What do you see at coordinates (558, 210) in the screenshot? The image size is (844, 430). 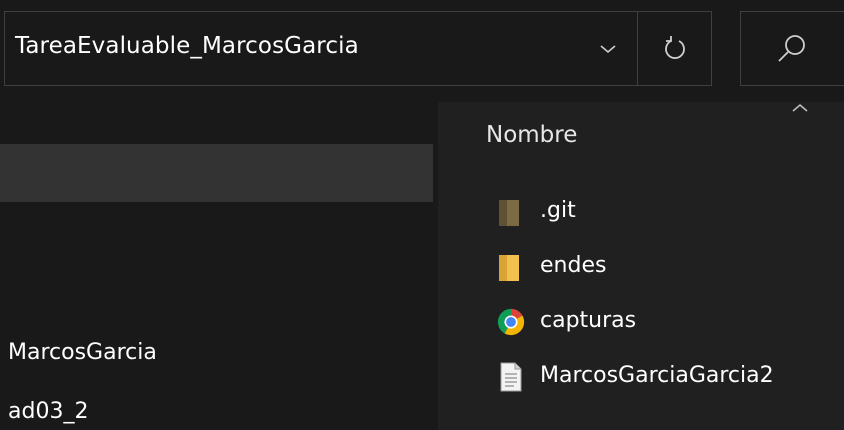 I see `file-name: .git` at bounding box center [558, 210].